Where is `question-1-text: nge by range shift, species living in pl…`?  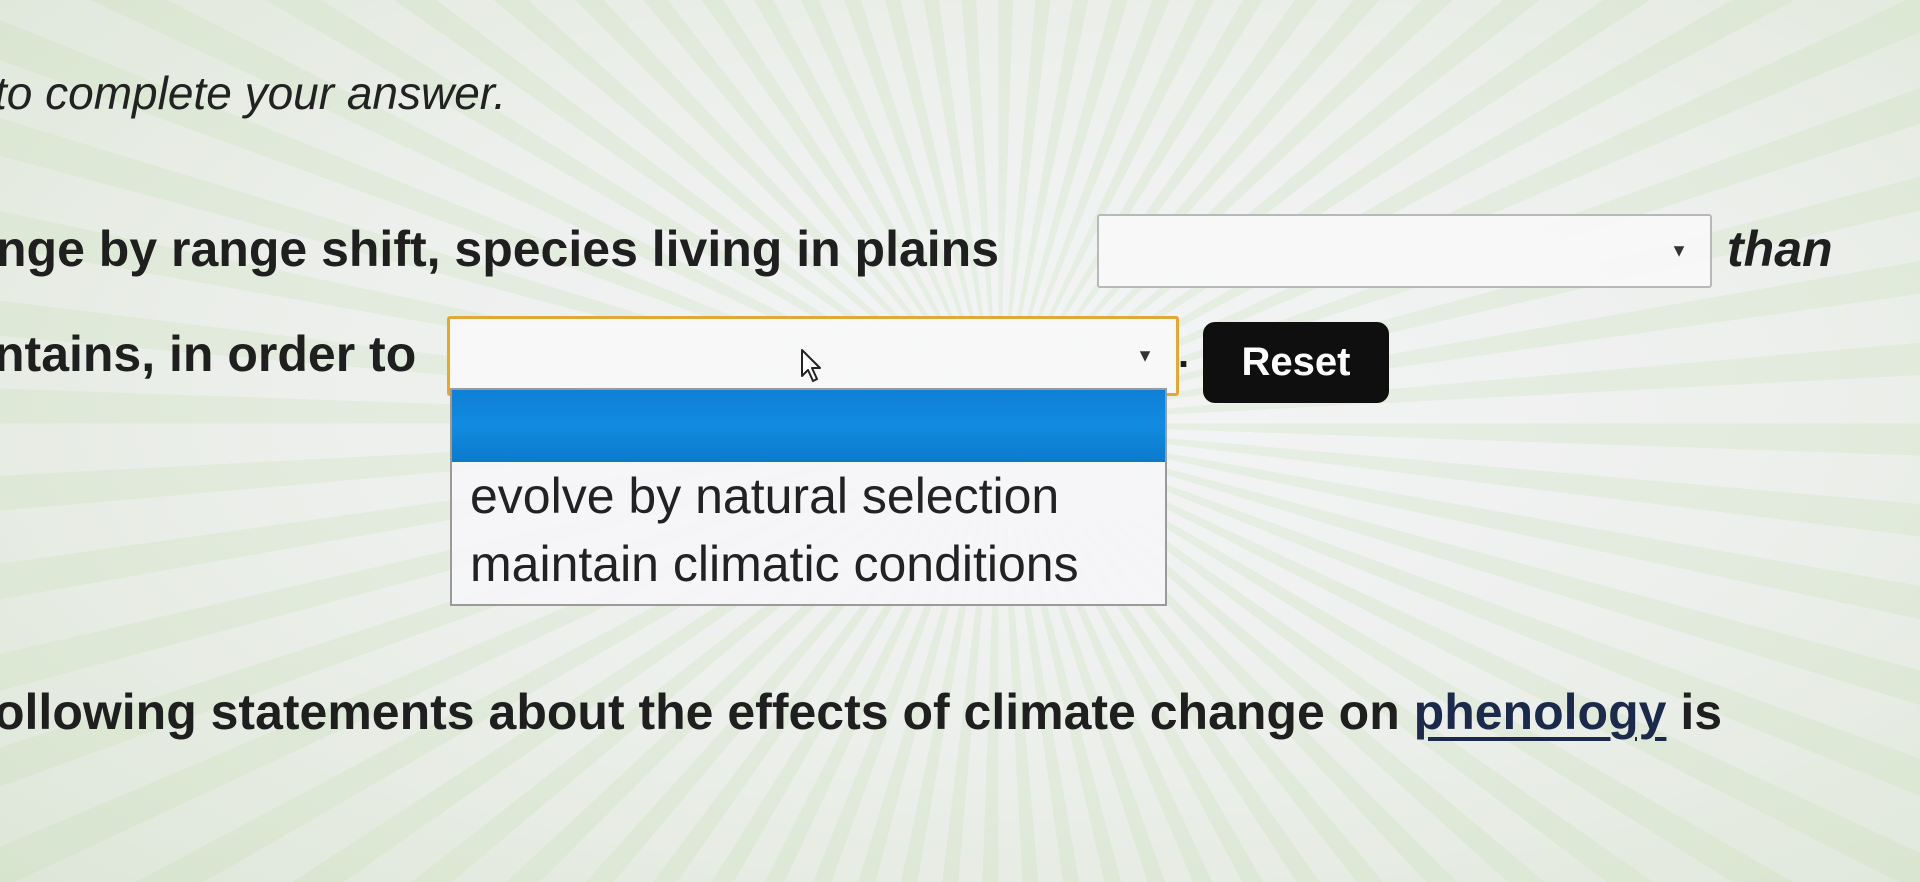 question-1-text: nge by range shift, species living in pl… is located at coordinates (500, 249).